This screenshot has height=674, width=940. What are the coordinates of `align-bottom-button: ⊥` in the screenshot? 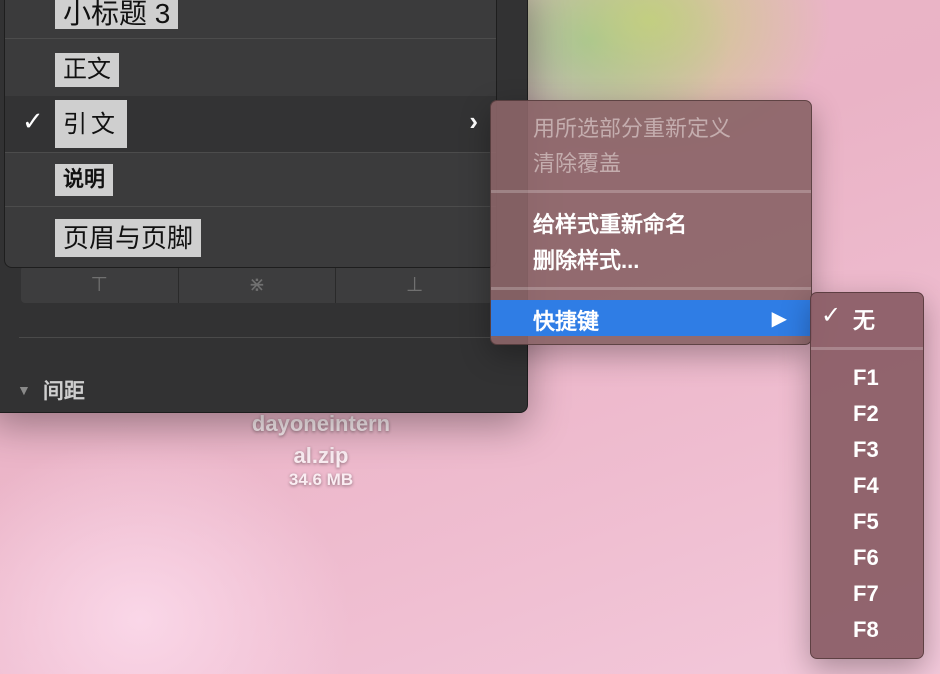 It's located at (414, 284).